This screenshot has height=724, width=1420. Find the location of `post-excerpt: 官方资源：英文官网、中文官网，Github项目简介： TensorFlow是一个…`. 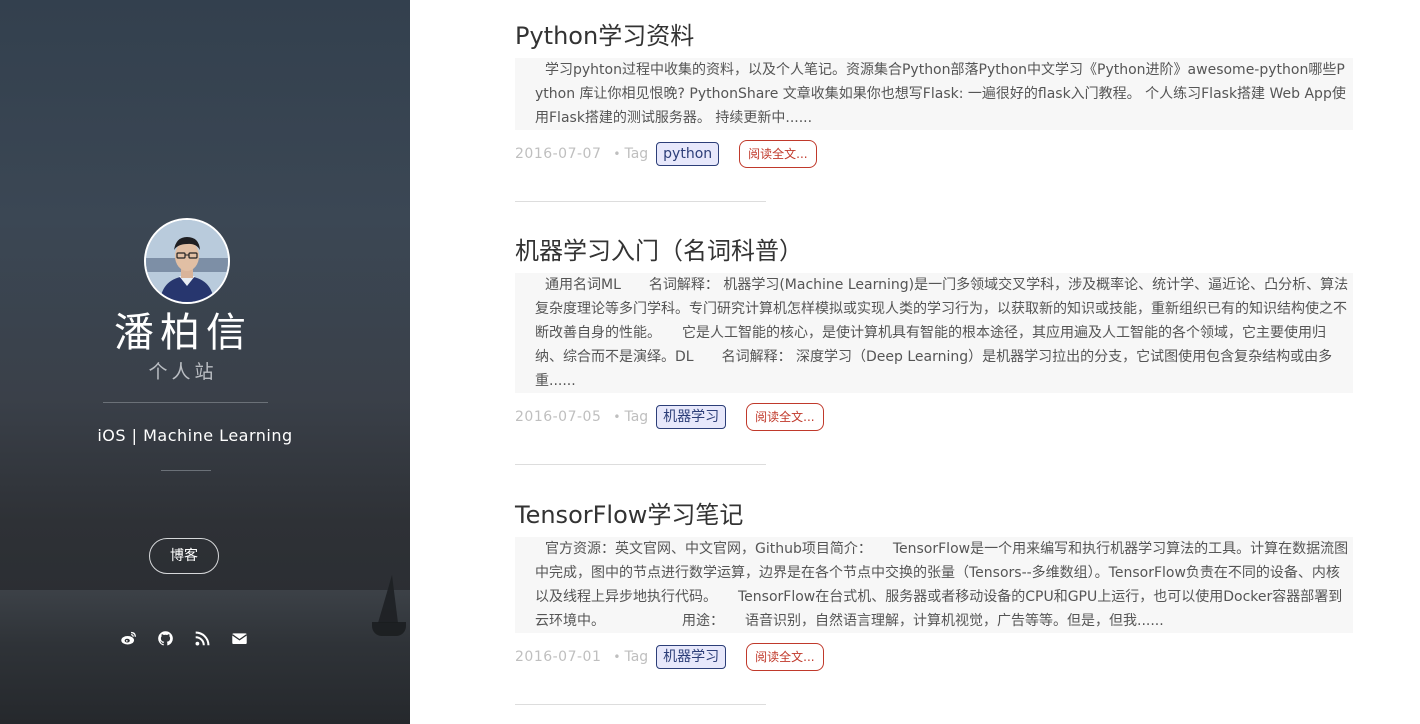

post-excerpt: 官方资源：英文官网、中文官网，Github项目简介： TensorFlow是一个… is located at coordinates (934, 585).